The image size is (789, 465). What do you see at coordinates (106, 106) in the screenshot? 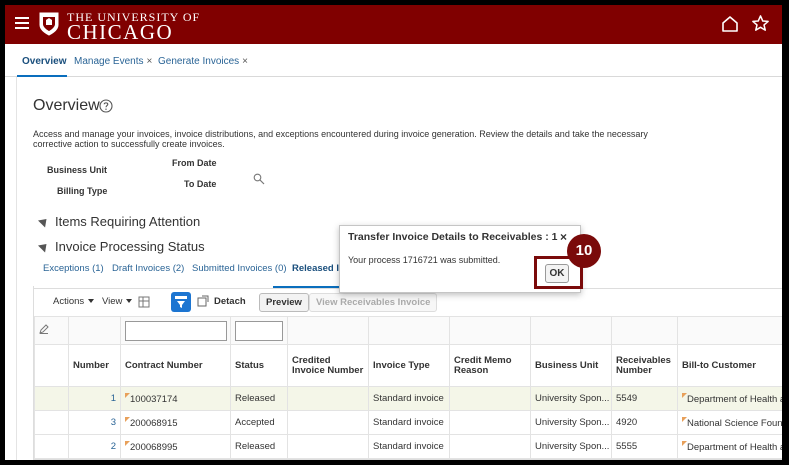
I see `help-icon` at bounding box center [106, 106].